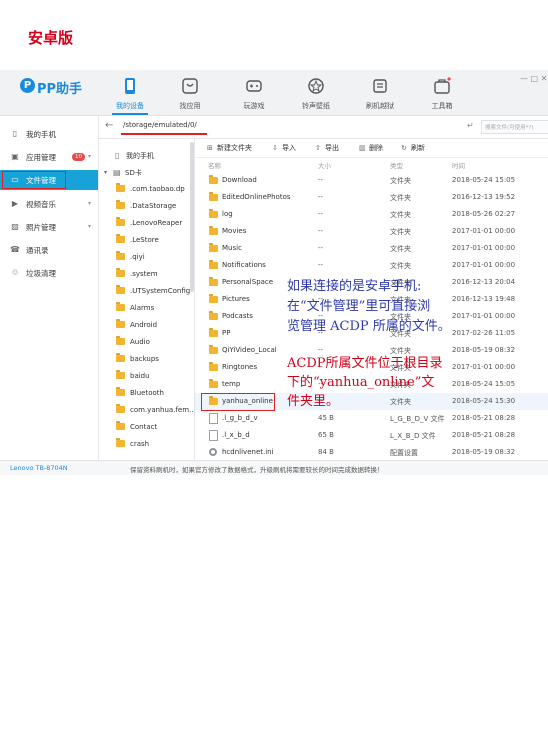 The image size is (548, 738). Describe the element at coordinates (146, 427) in the screenshot. I see `tree-folder-item: Contact` at that location.